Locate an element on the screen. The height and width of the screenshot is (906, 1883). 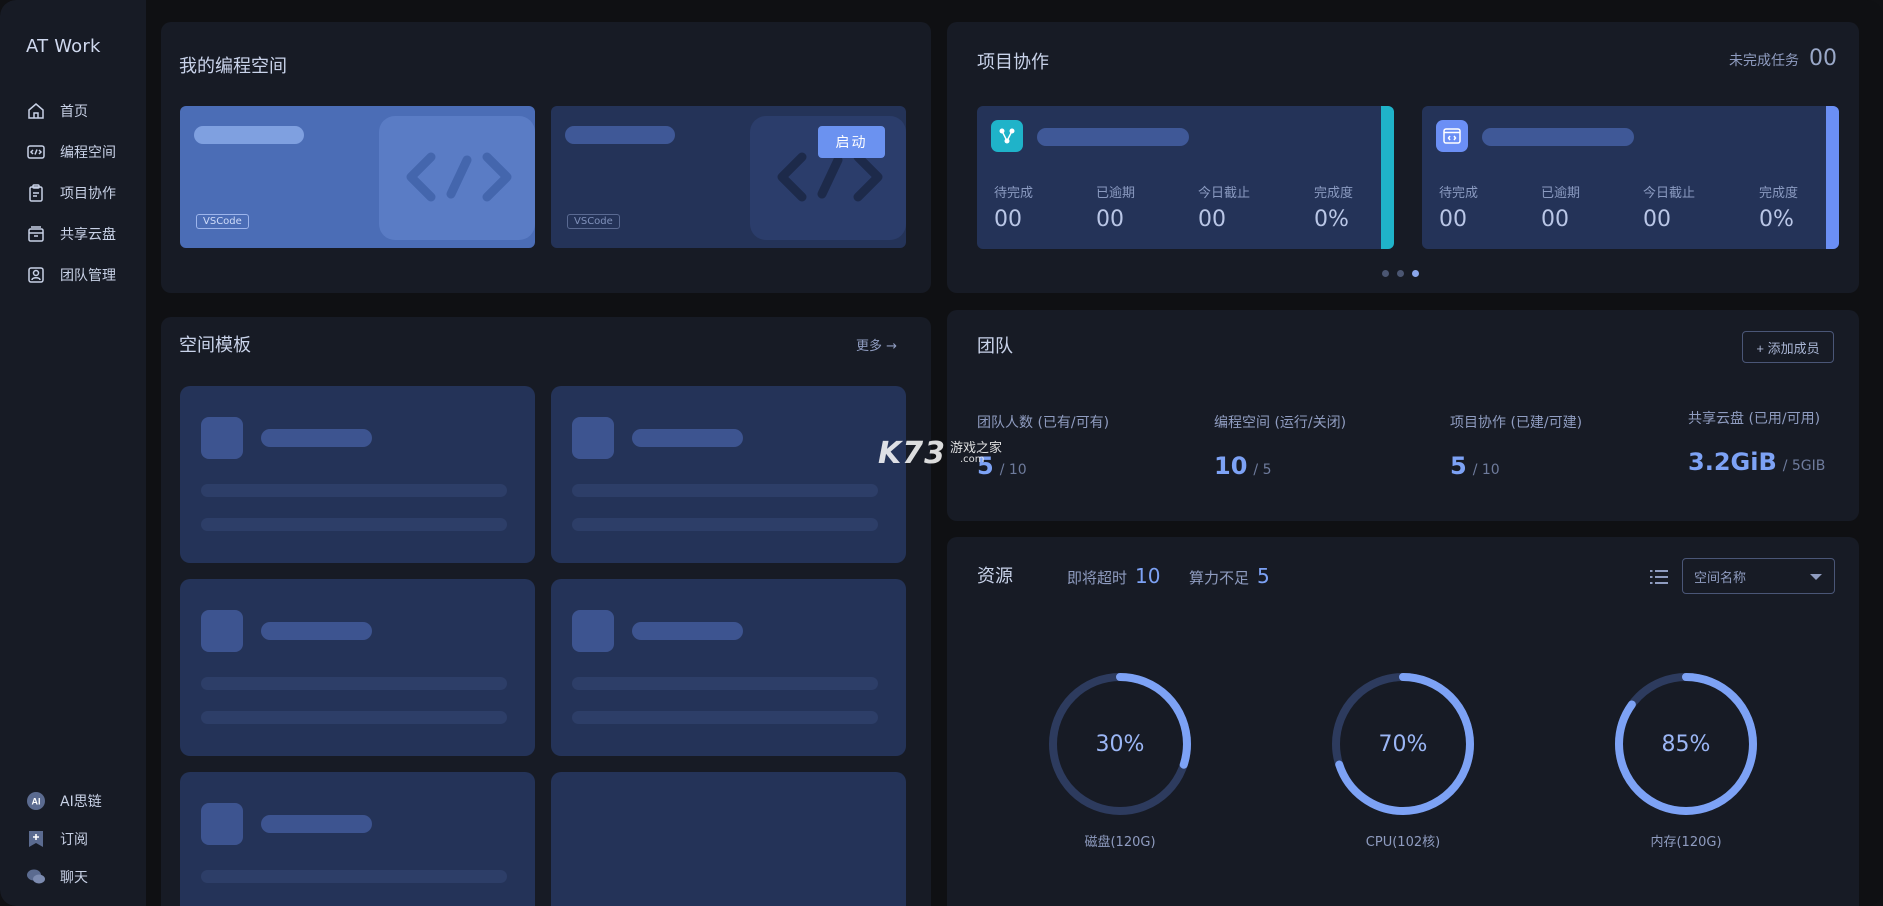
watermark-mark: K73 is located at coordinates (912, 453).